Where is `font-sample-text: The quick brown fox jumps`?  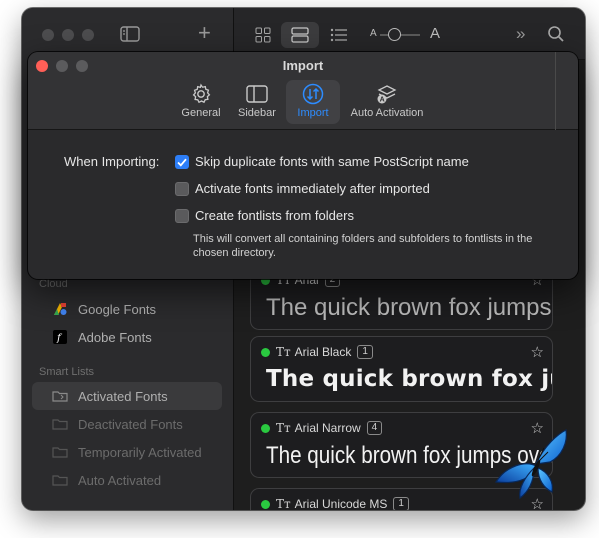
font-sample-text: The quick brown fox jumps is located at coordinates (409, 379).